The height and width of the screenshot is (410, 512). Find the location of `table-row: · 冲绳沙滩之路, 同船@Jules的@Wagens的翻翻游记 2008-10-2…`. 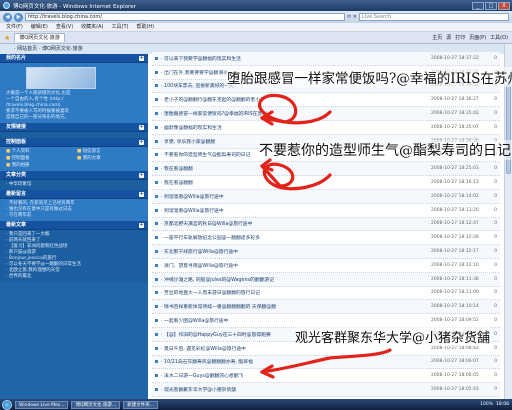

table-row: · 冲绳沙滩之路, 同船@Jules的@Wagens的翻翻游记 2008-10-2… is located at coordinates (326, 279).